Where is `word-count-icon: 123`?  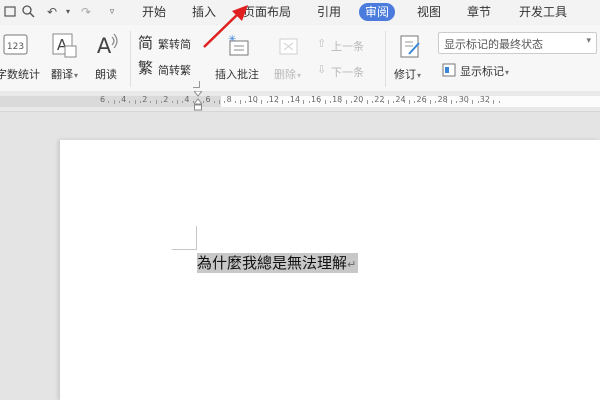
word-count-icon: 123 is located at coordinates (16, 45).